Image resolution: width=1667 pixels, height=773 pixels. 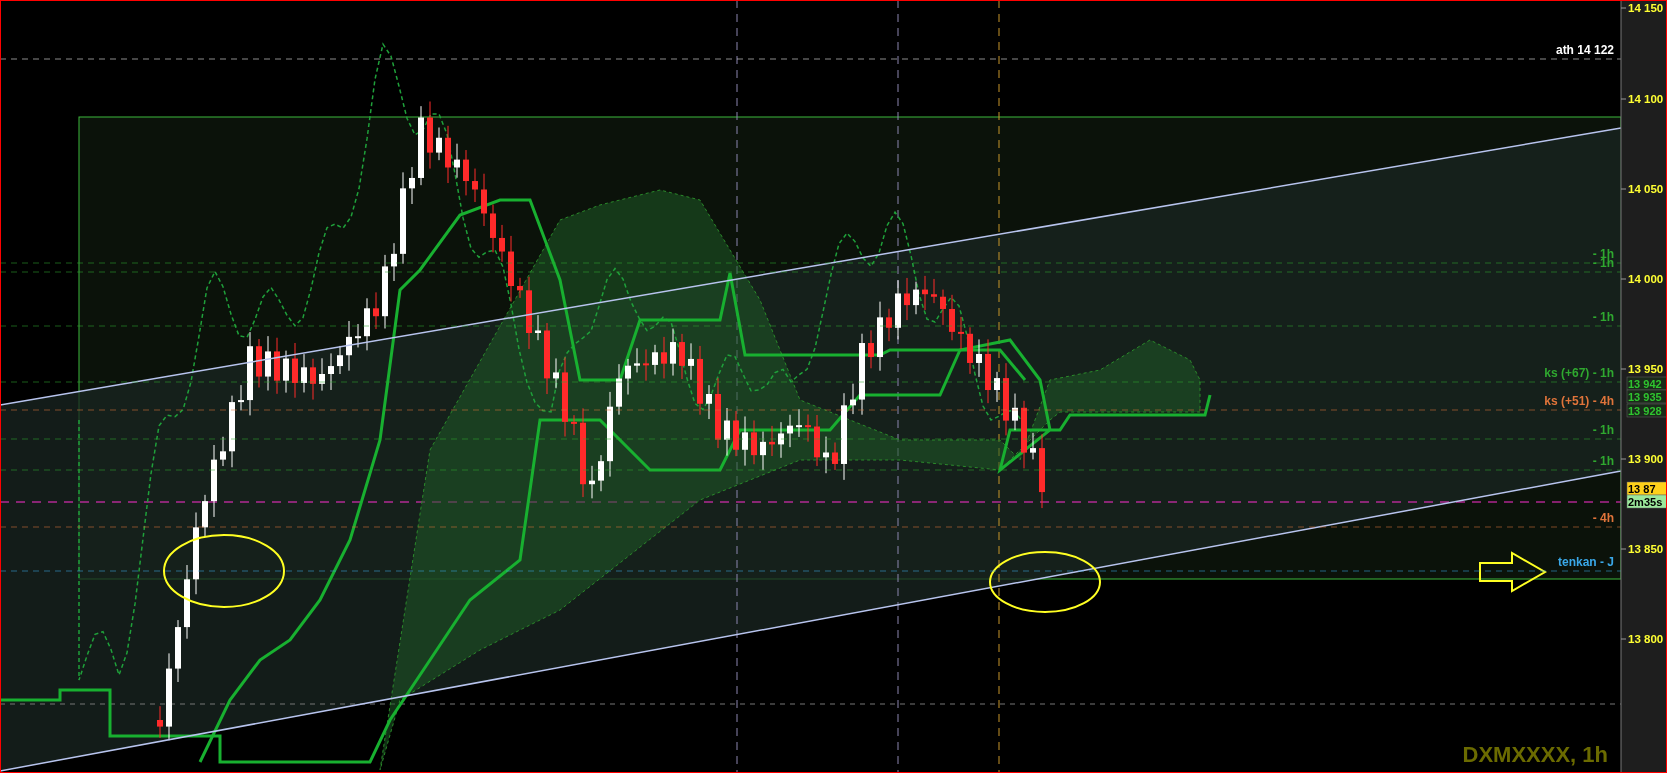 I want to click on level-label: ath 14 122, so click(x=1584, y=50).